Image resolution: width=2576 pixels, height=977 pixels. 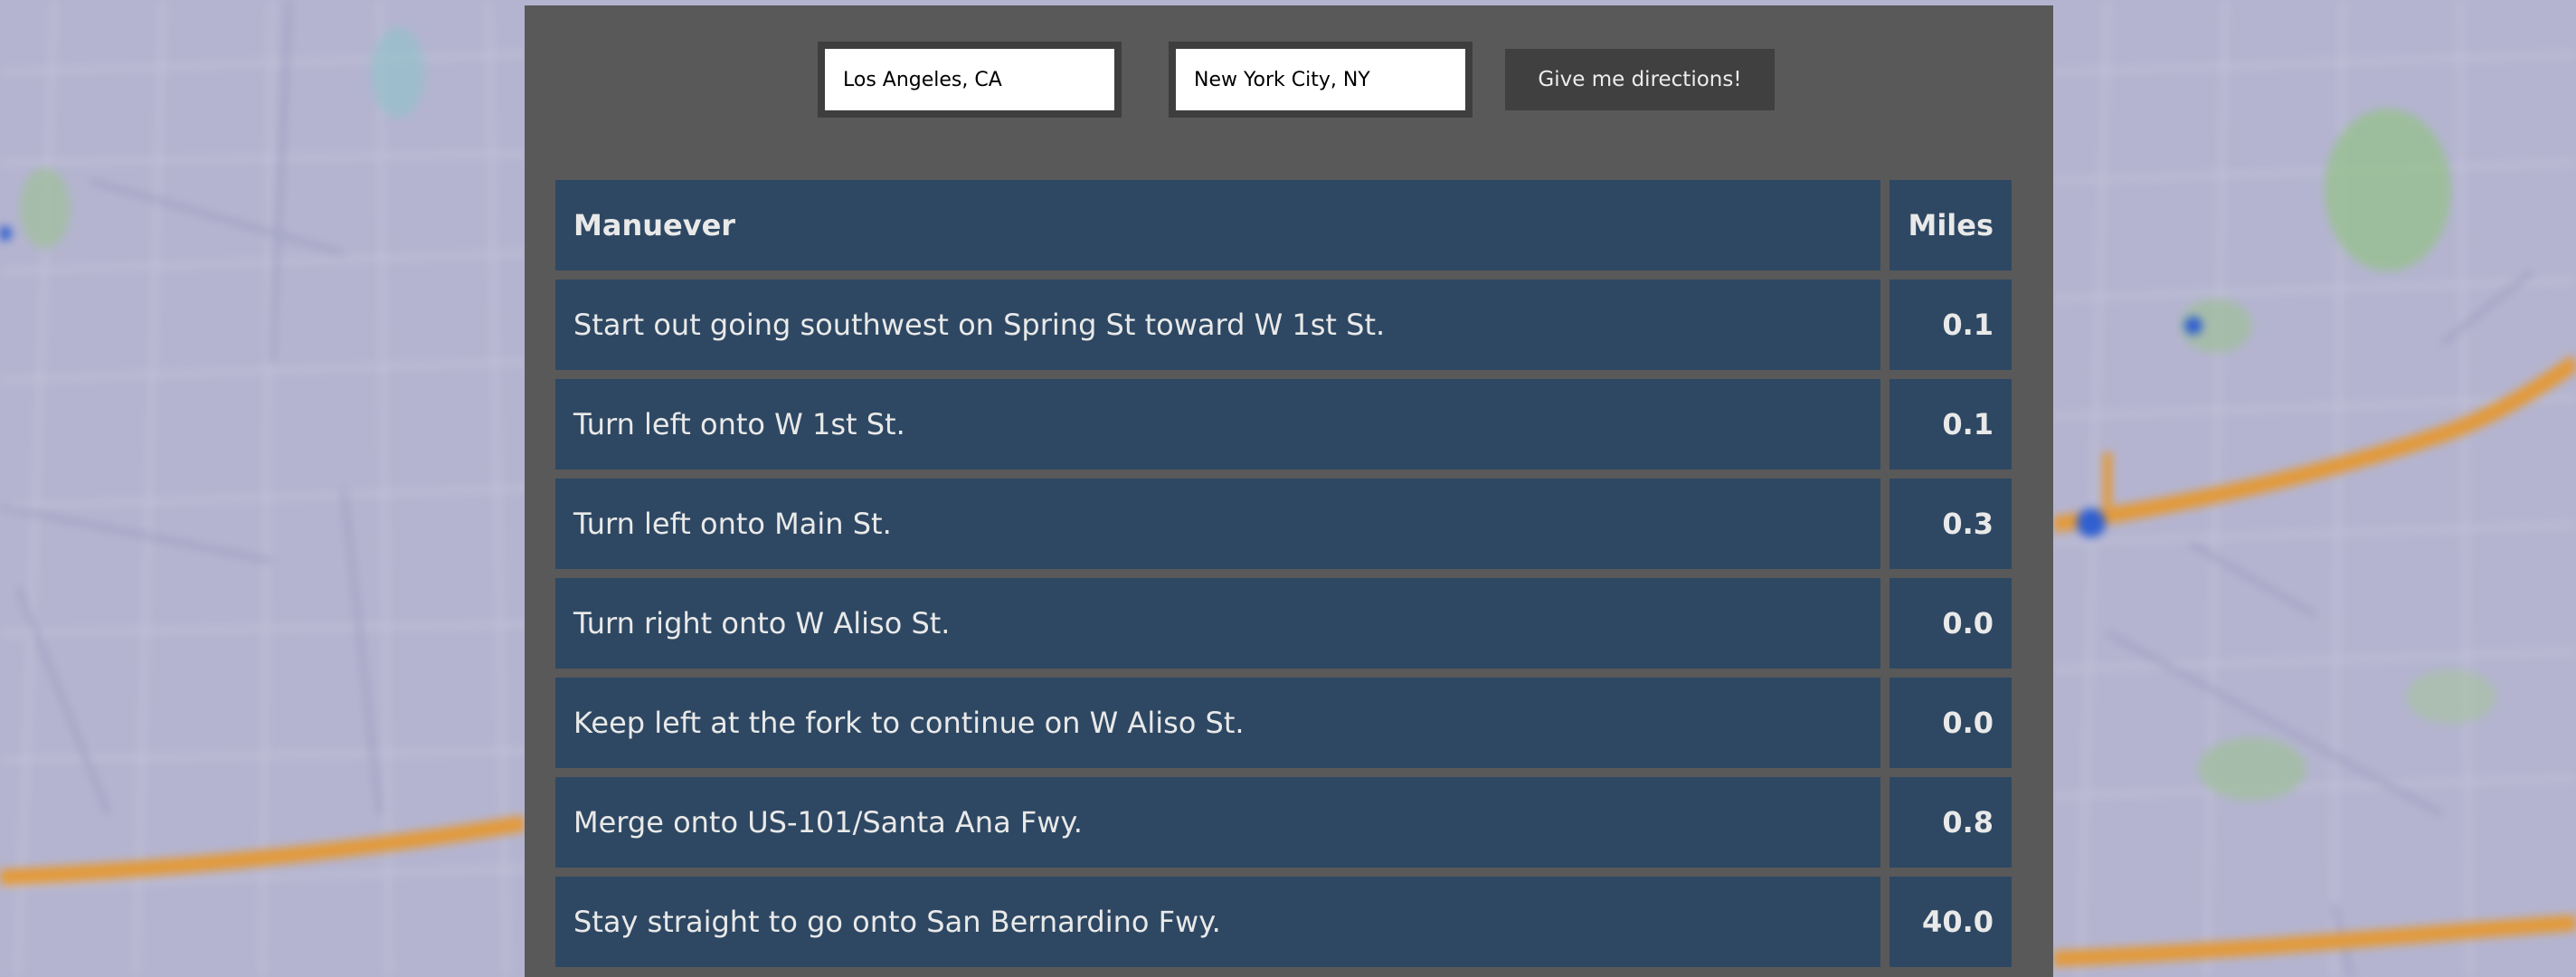 What do you see at coordinates (1218, 623) in the screenshot?
I see `maneuver-cell: Turn right onto W Aliso St.` at bounding box center [1218, 623].